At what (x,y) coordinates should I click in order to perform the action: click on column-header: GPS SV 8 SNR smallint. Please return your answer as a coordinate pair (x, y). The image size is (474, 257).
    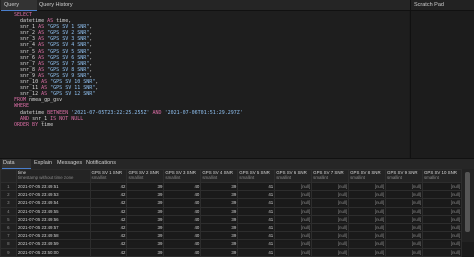
    Looking at the image, I should click on (367, 176).